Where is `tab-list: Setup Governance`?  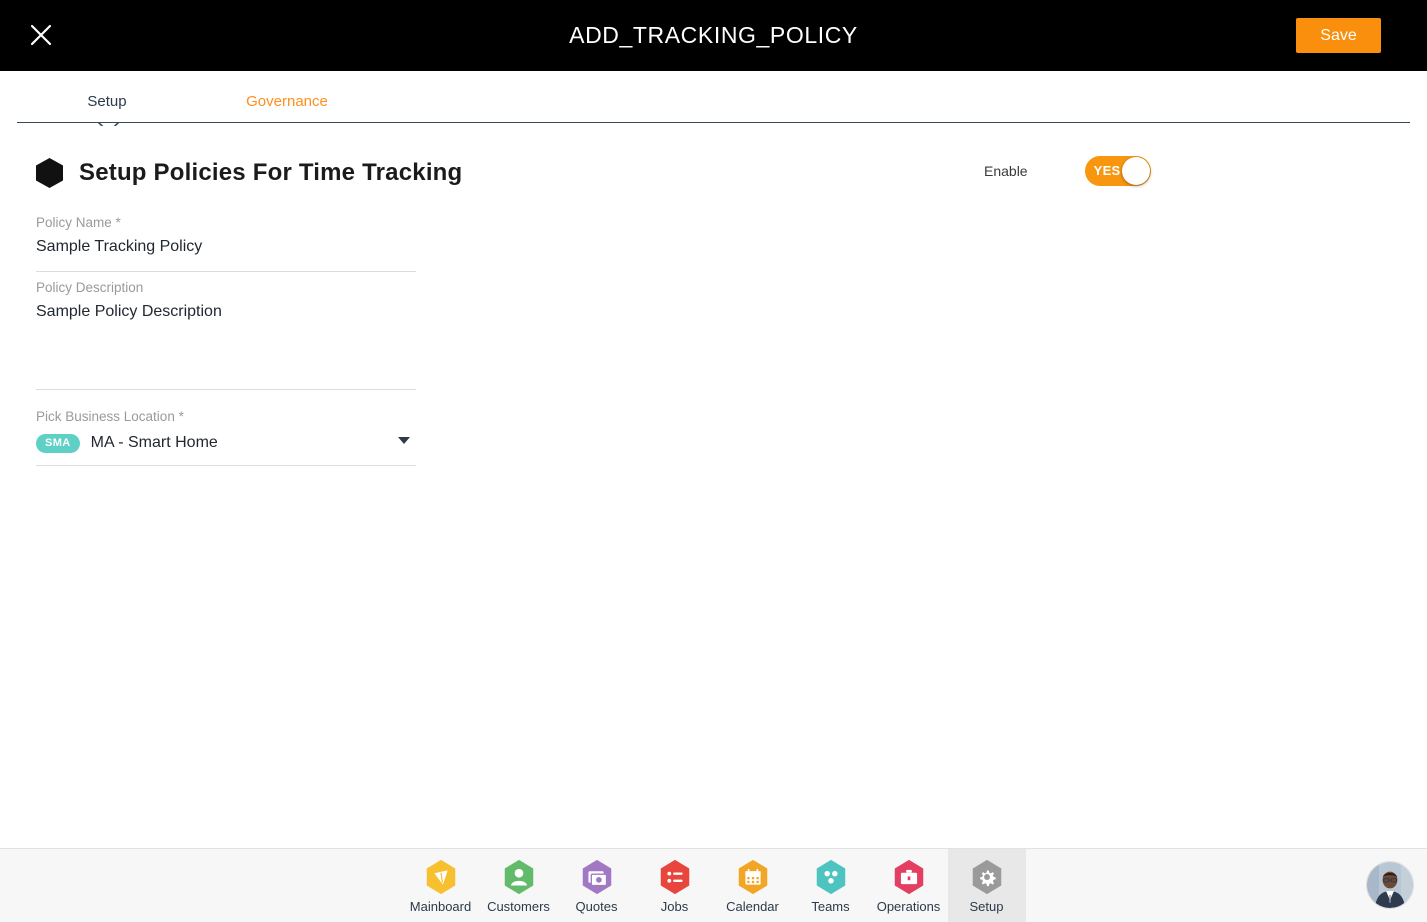
tab-list: Setup Governance is located at coordinates (197, 90).